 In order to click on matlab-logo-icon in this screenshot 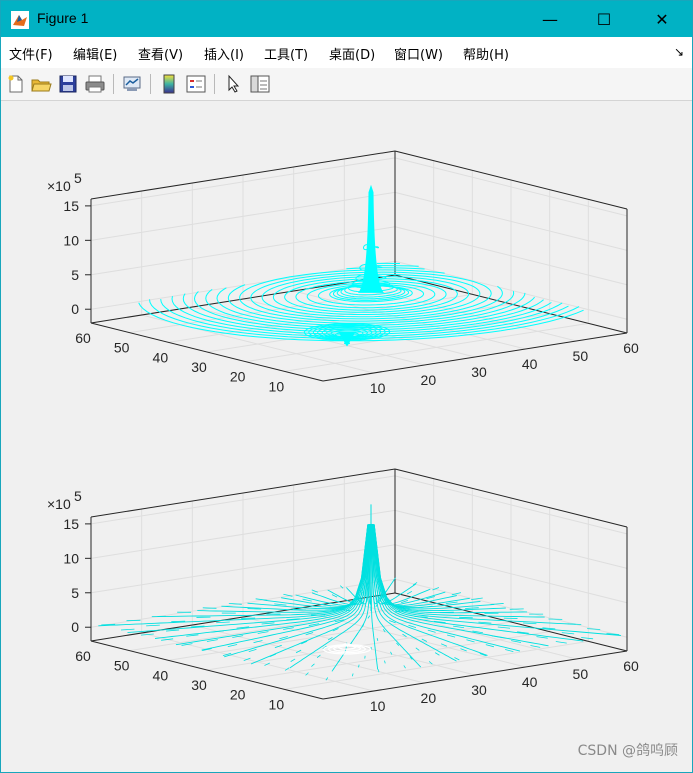, I will do `click(20, 20)`.